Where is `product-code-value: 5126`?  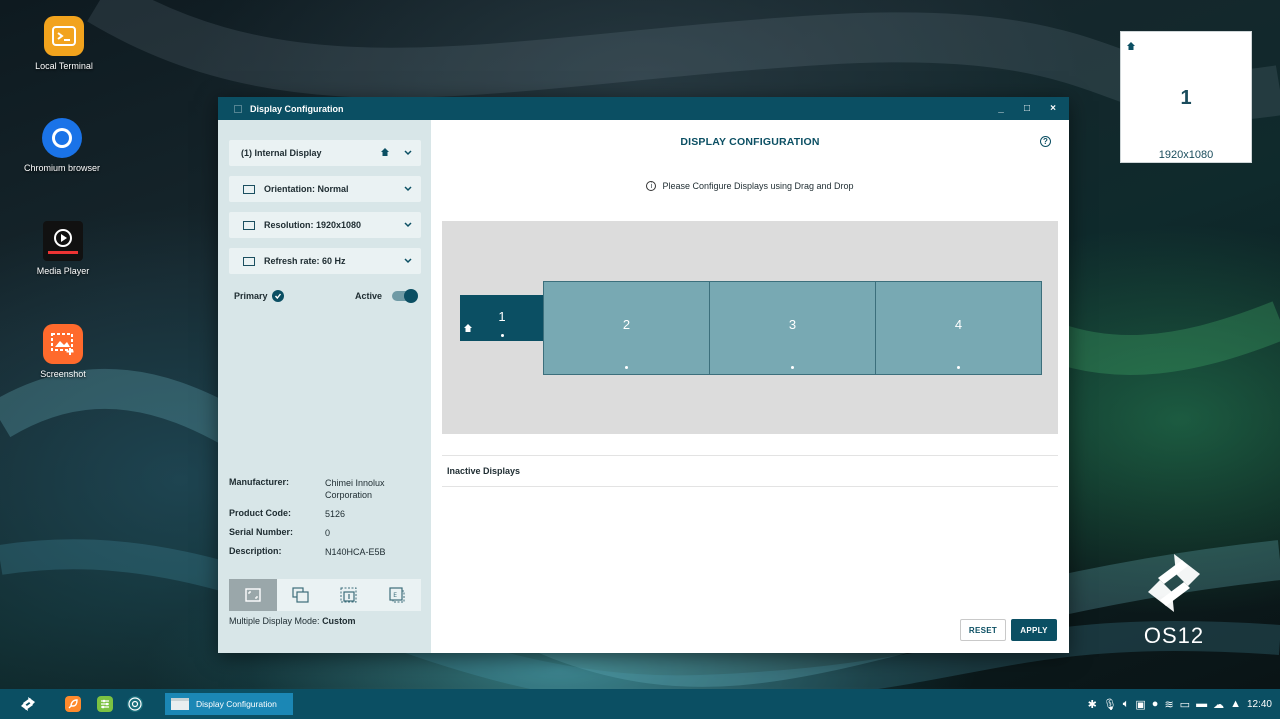
product-code-value: 5126 is located at coordinates (335, 514).